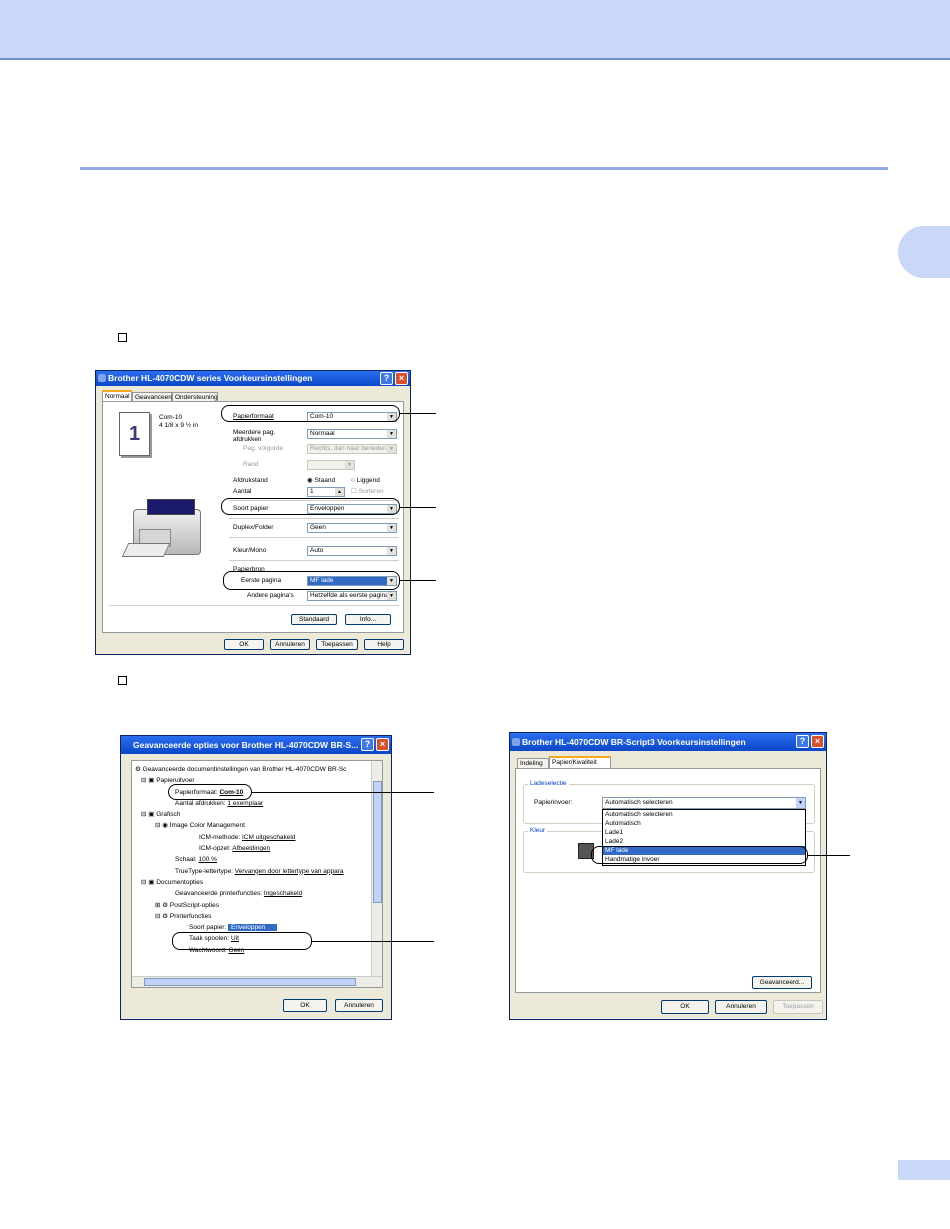 Image resolution: width=950 pixels, height=1229 pixels. Describe the element at coordinates (162, 530) in the screenshot. I see `printer-illustration` at that location.